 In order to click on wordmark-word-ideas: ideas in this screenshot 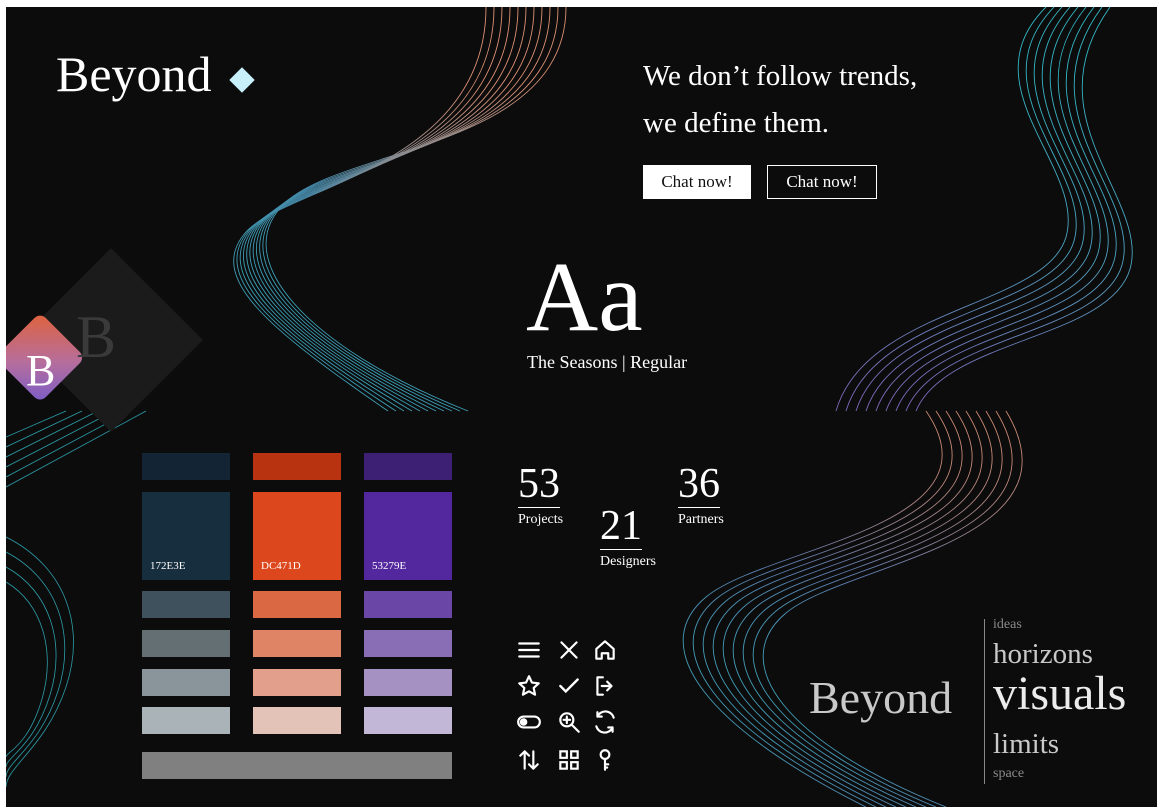, I will do `click(1007, 624)`.